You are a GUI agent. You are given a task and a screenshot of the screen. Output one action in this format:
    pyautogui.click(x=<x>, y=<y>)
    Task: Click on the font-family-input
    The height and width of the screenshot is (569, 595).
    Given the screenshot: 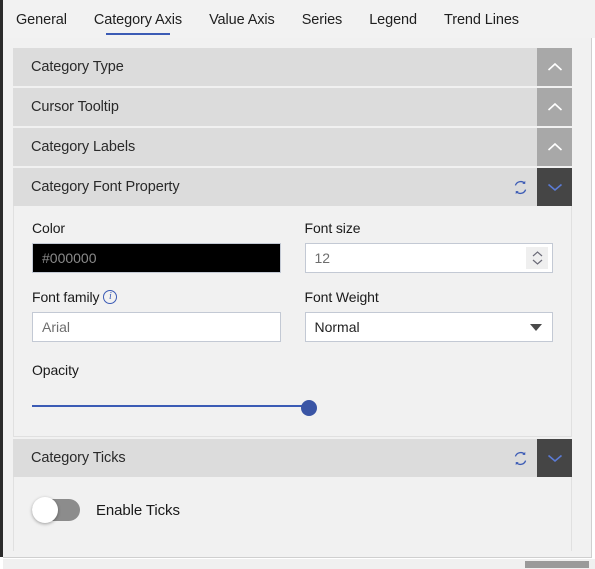 What is the action you would take?
    pyautogui.click(x=156, y=327)
    